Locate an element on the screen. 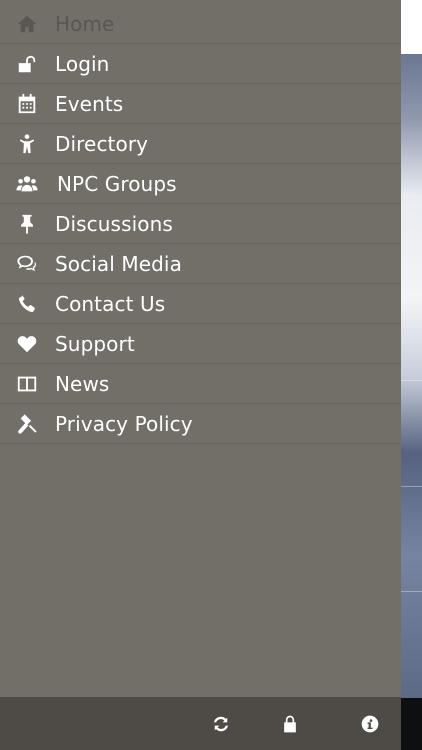 The width and height of the screenshot is (422, 750). menu-item-label: News is located at coordinates (82, 383).